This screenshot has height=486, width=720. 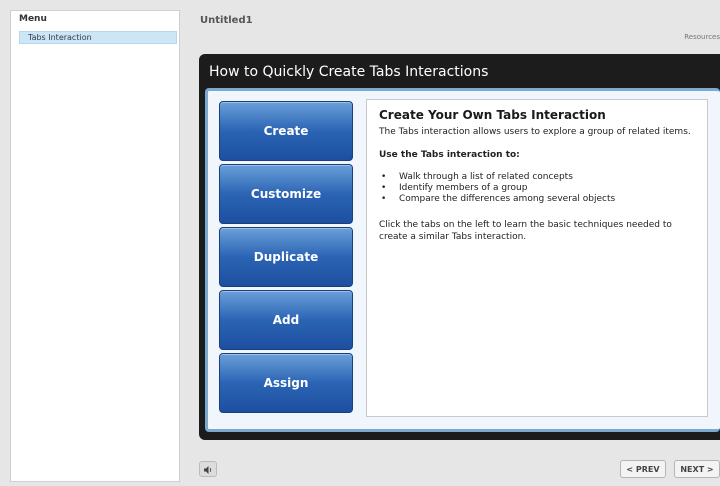 What do you see at coordinates (98, 37) in the screenshot?
I see `menu-item-tabs-interaction: Tabs Interaction` at bounding box center [98, 37].